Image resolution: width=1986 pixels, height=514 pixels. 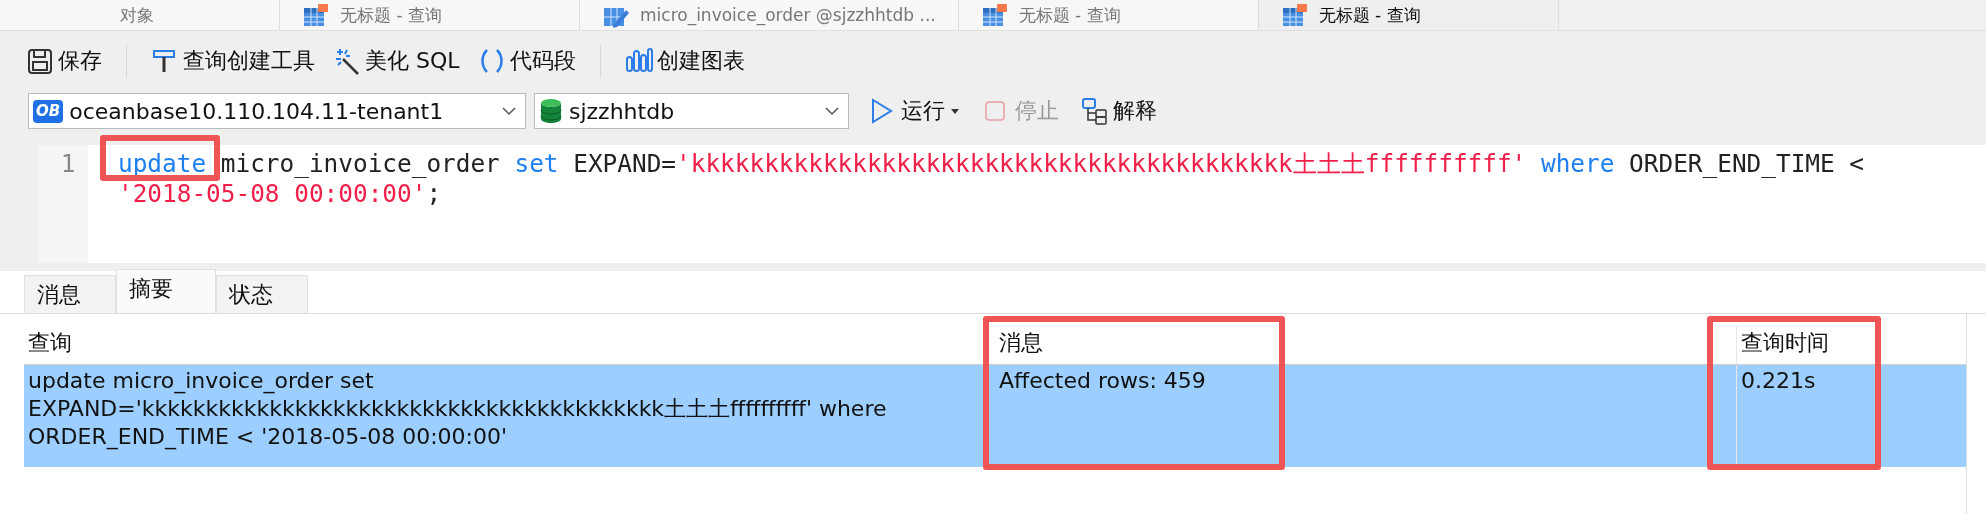 I want to click on database-icon, so click(x=551, y=111).